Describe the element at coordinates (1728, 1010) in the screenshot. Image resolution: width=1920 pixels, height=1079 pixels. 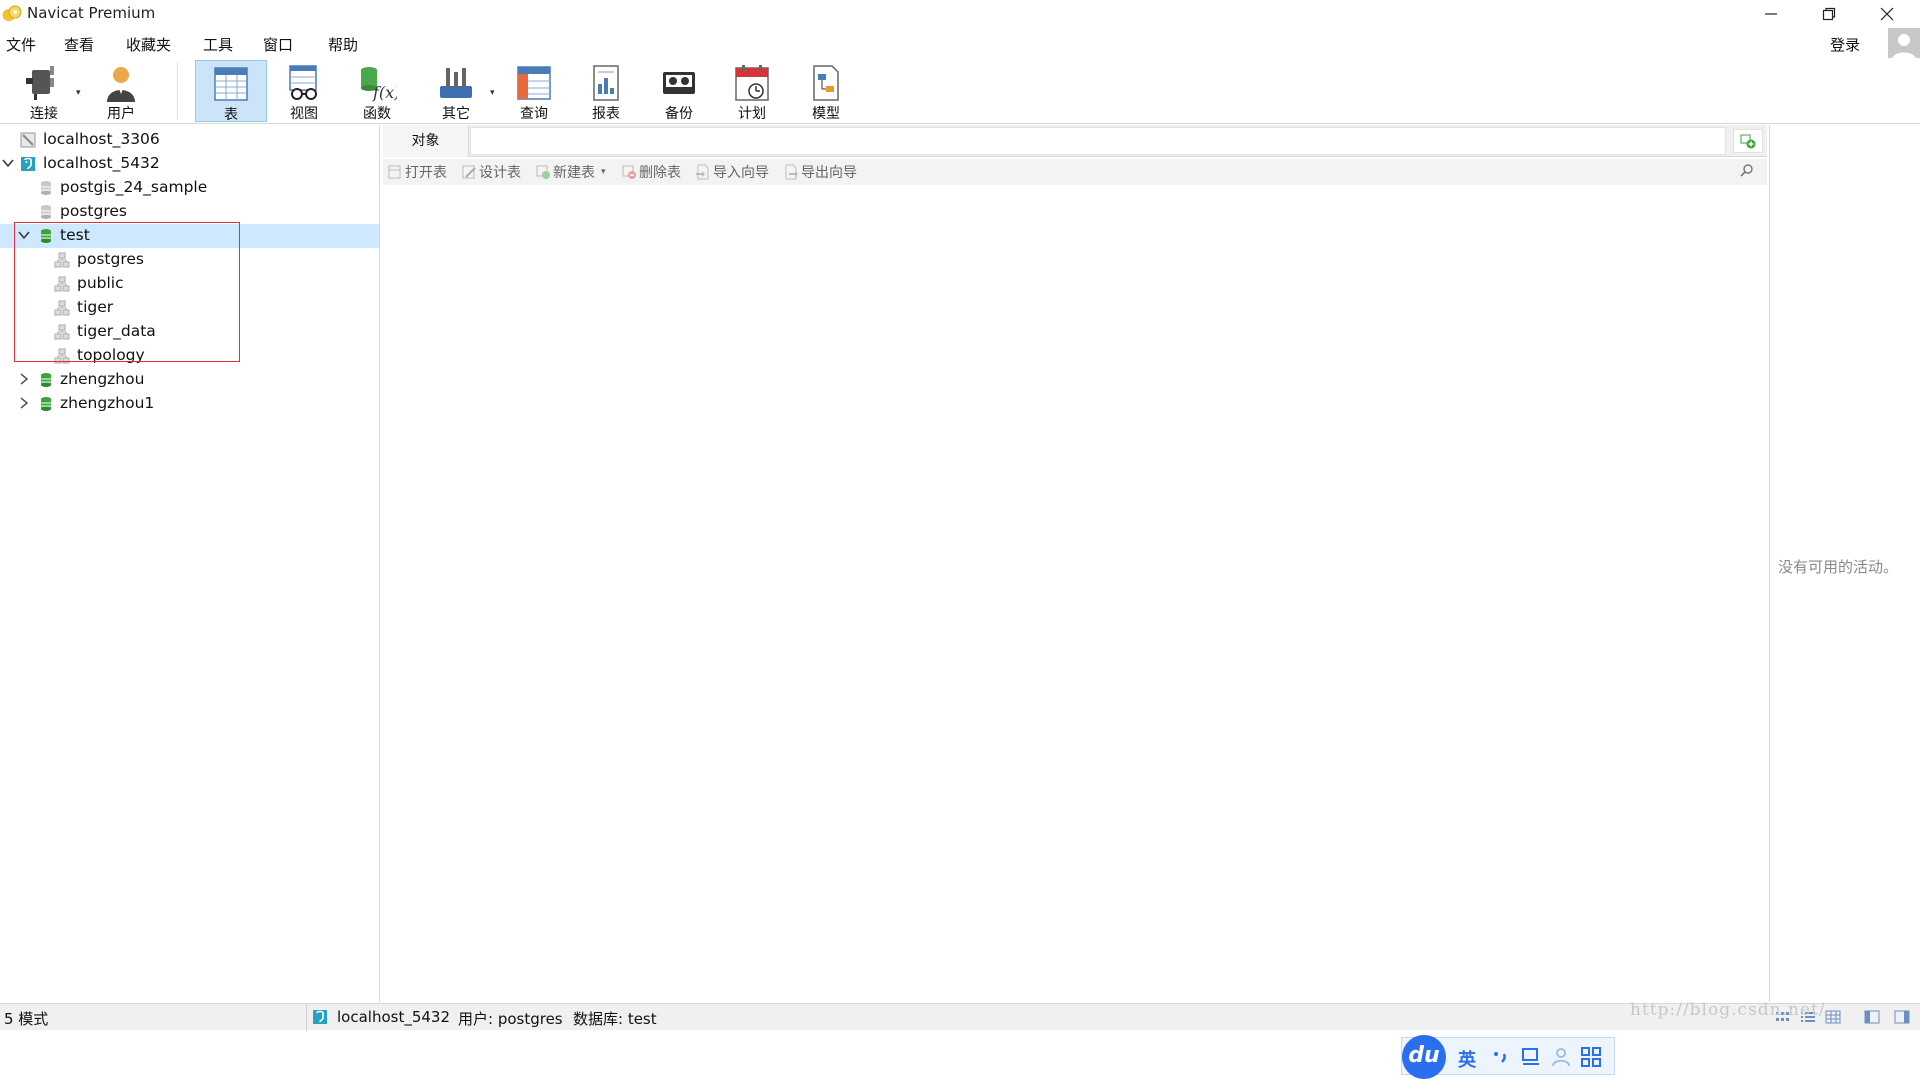
I see `blog-watermark: http://blog.csdn.net/` at that location.